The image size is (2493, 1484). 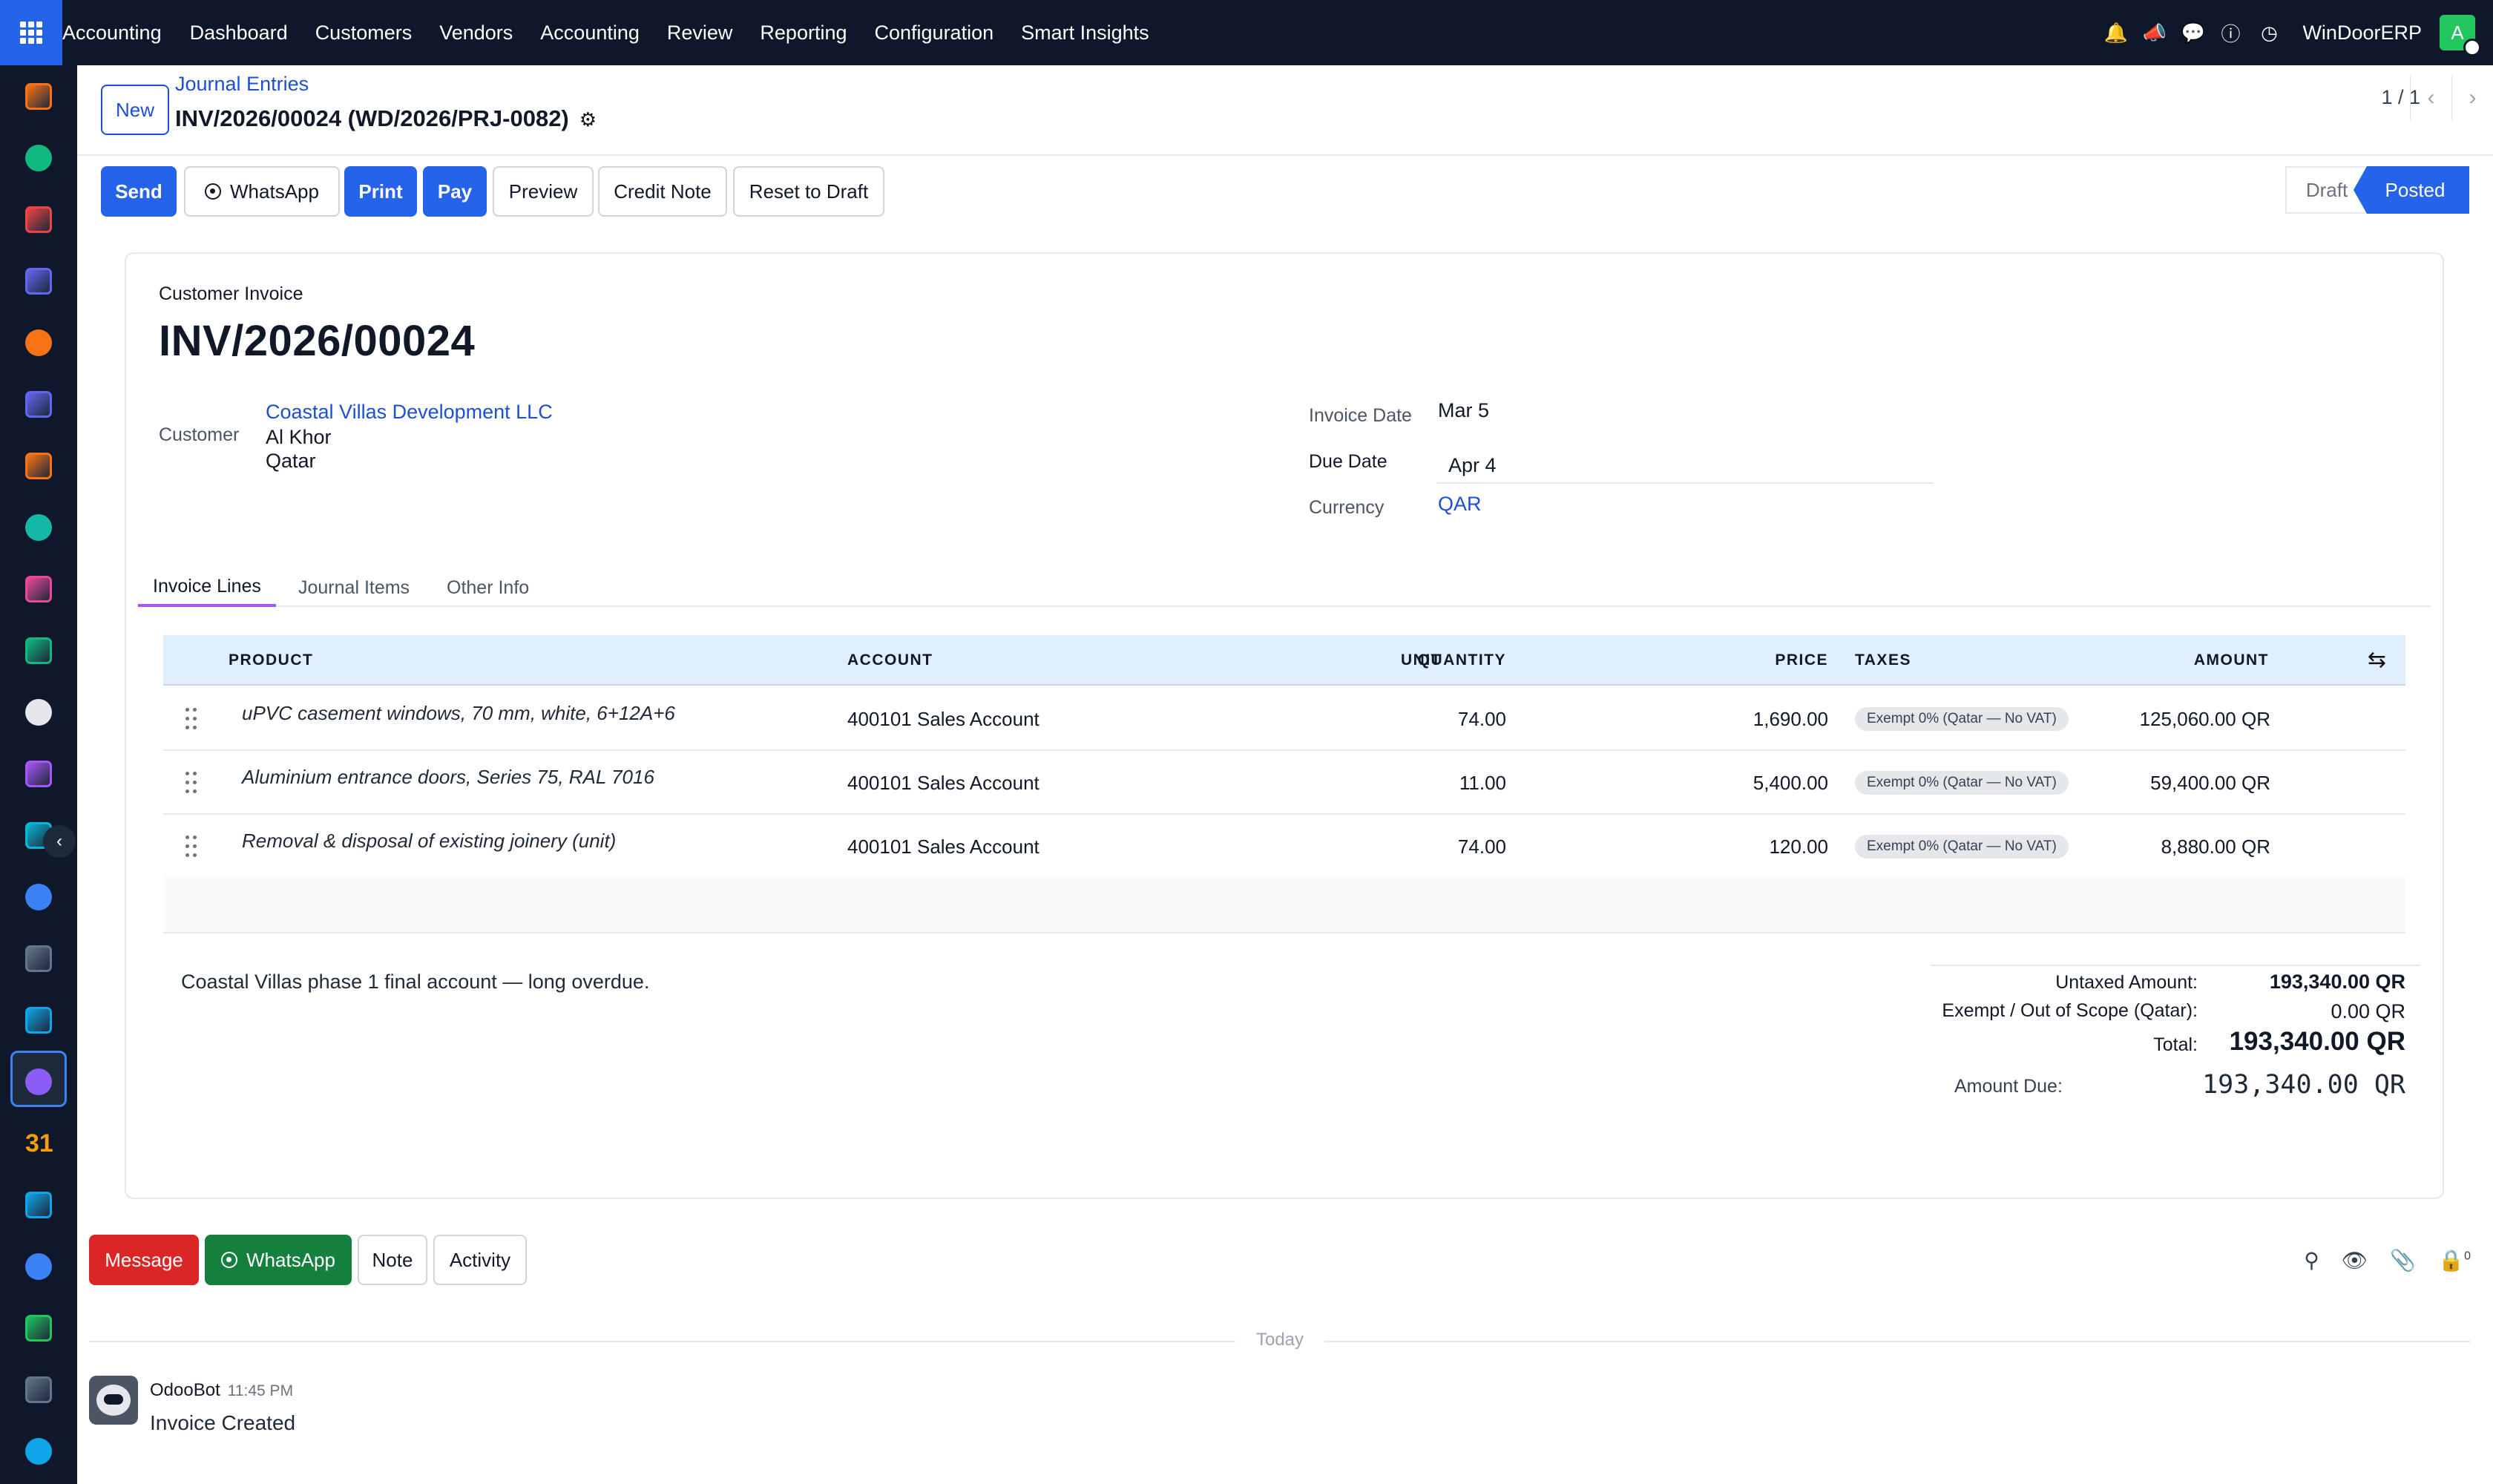 I want to click on message-author: OdooBot, so click(x=185, y=1390).